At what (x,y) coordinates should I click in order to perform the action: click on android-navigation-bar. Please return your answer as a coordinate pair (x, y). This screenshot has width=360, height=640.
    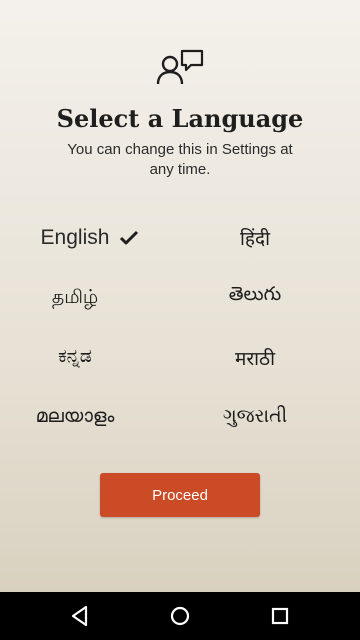
    Looking at the image, I should click on (180, 616).